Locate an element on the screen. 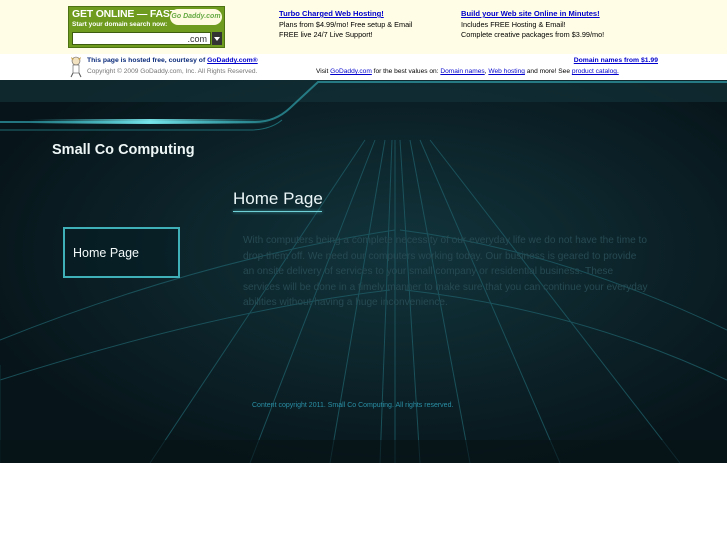  domain-search-headline: GET ONLINE — FAST! is located at coordinates (126, 14).